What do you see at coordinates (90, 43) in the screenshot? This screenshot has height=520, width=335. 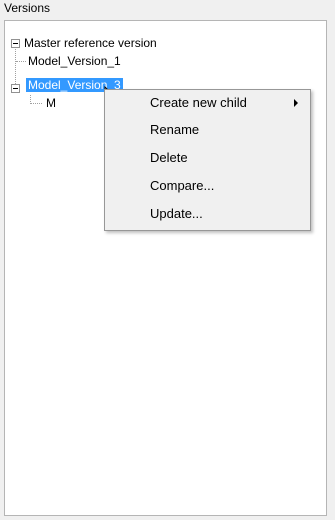 I see `tree-node-master-reference-version: Master reference version` at bounding box center [90, 43].